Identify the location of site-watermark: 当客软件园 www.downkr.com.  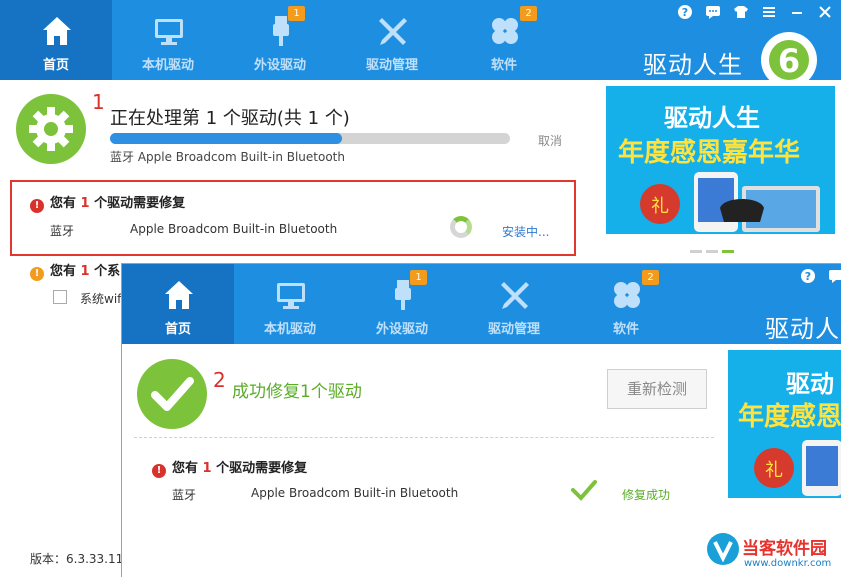
(772, 551).